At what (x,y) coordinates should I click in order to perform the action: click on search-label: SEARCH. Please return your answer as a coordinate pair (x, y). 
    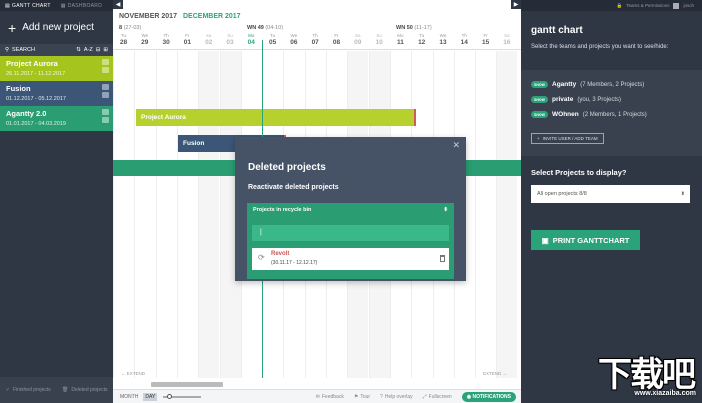
    Looking at the image, I should click on (23, 50).